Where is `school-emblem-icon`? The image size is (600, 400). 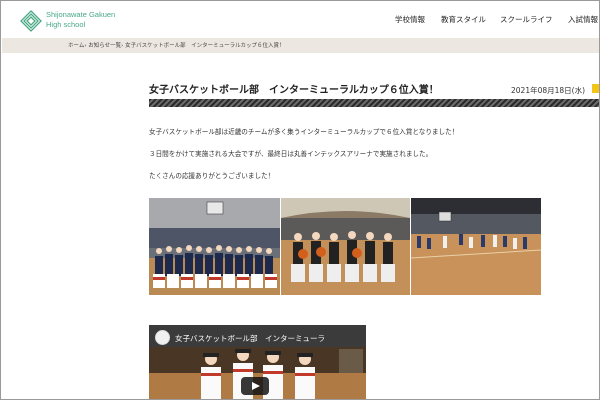 school-emblem-icon is located at coordinates (31, 21).